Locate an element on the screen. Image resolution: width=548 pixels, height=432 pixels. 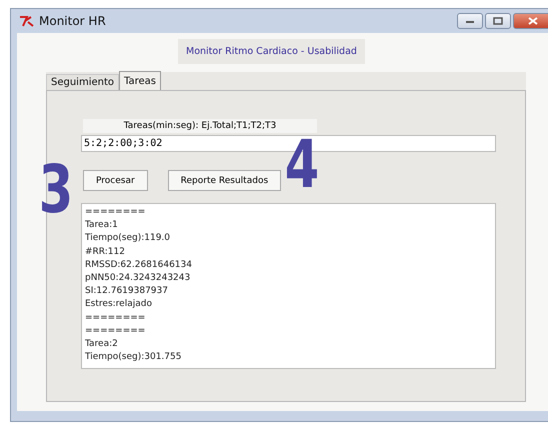
action-button: Reporte Resultados is located at coordinates (225, 180).